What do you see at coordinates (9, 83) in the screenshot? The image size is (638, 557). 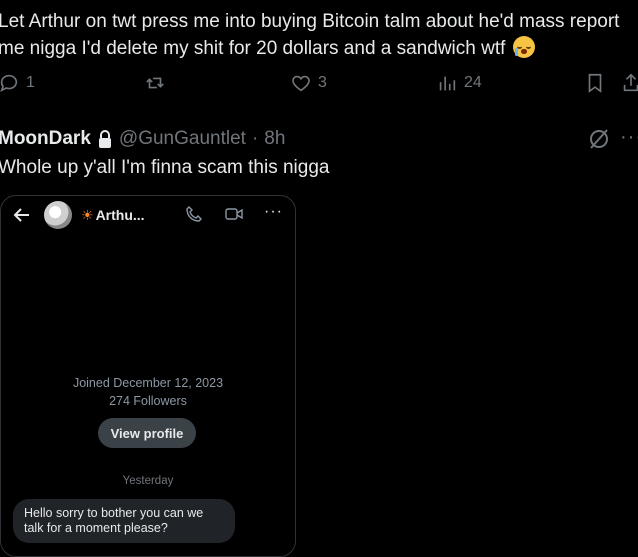 I see `reply-icon` at bounding box center [9, 83].